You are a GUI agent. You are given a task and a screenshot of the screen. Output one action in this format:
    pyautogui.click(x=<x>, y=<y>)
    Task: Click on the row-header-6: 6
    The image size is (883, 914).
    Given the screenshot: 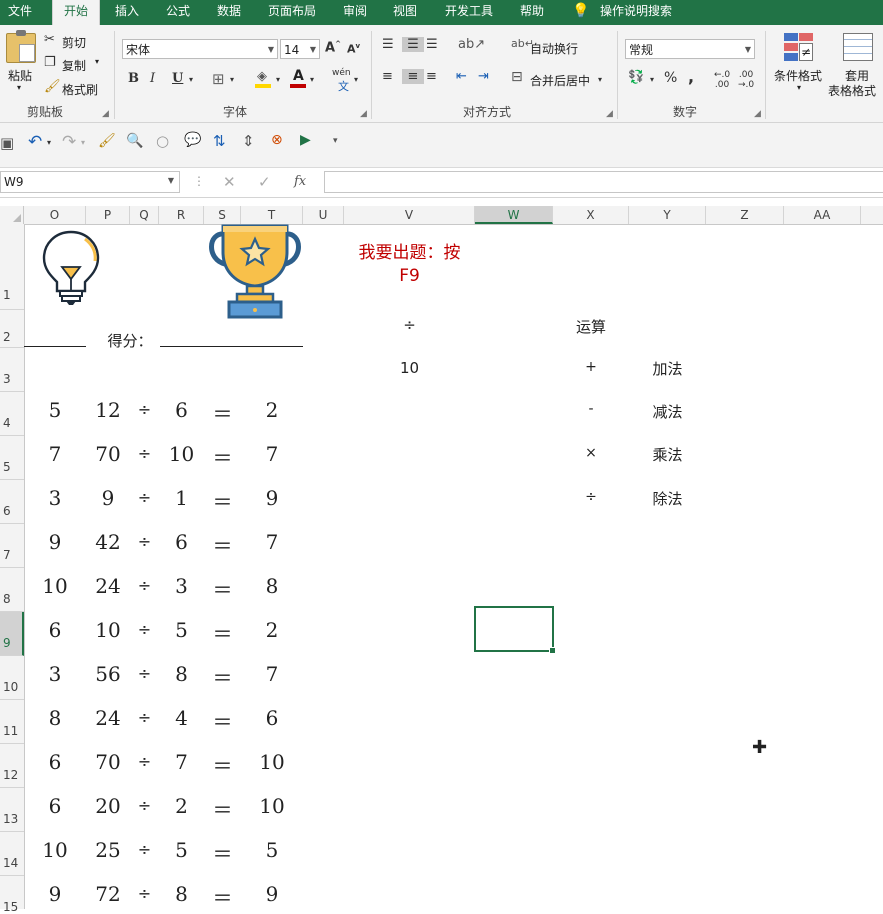 What is the action you would take?
    pyautogui.click(x=12, y=502)
    